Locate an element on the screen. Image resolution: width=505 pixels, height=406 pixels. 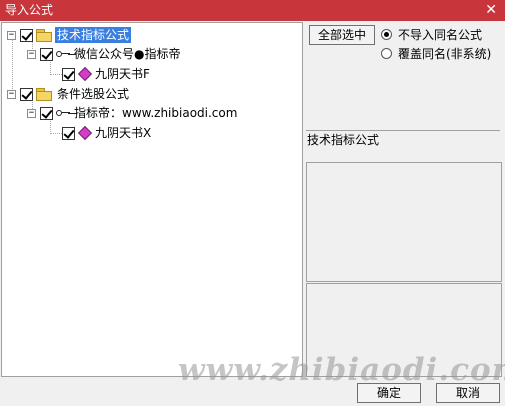
node-label: 条件选股公式 is located at coordinates (93, 94).